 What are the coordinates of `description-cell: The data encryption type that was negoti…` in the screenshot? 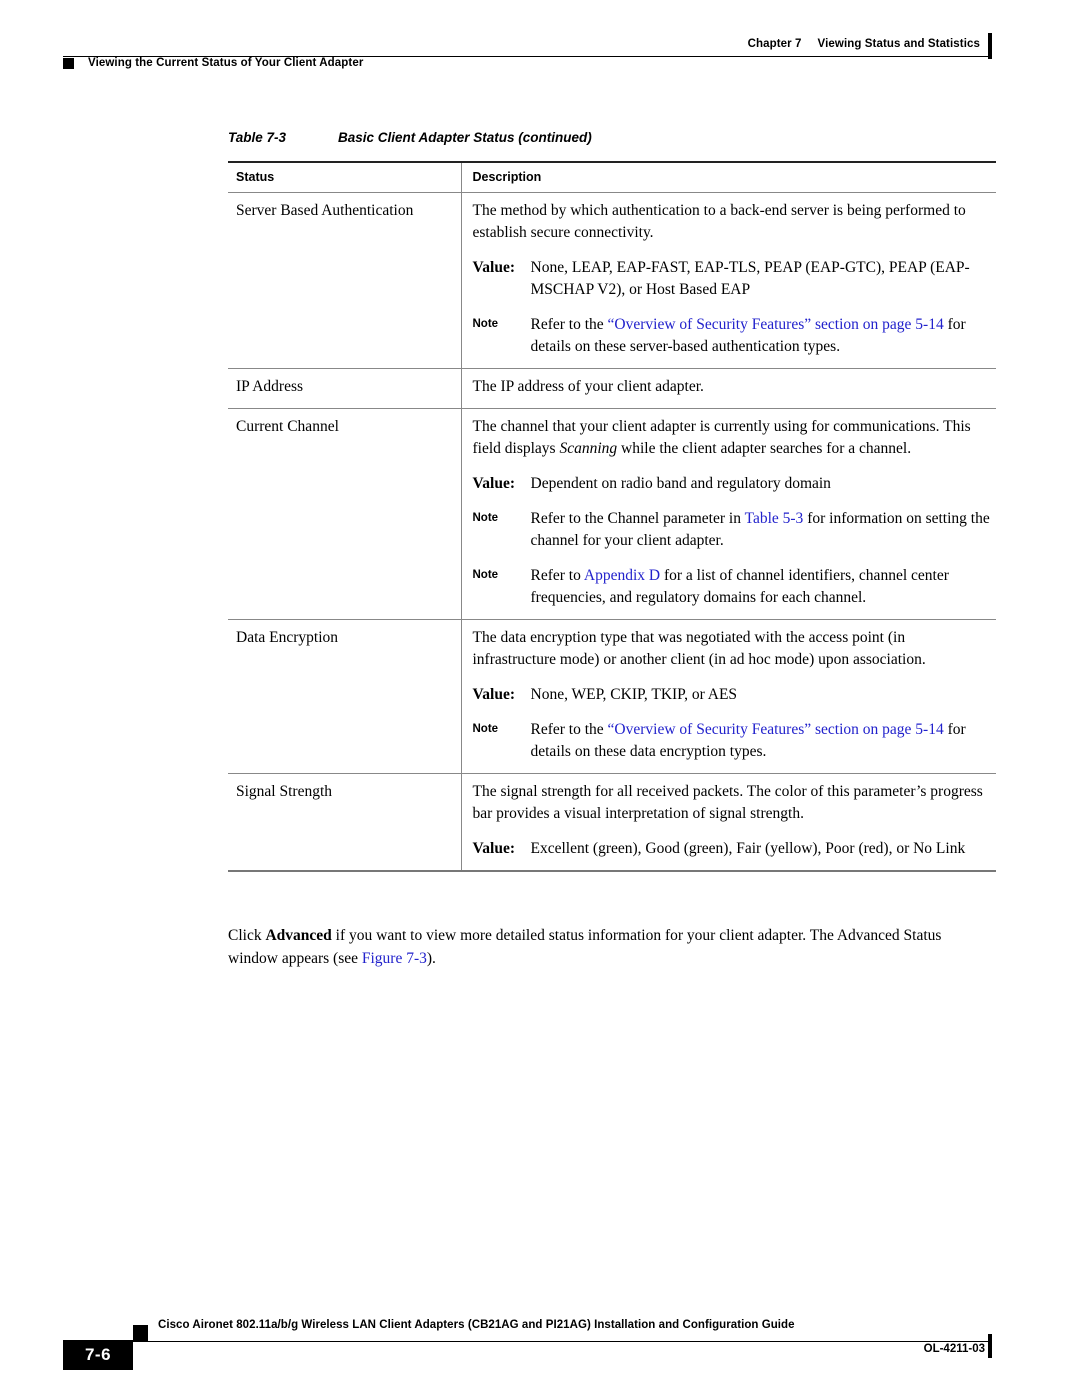 It's located at (728, 696).